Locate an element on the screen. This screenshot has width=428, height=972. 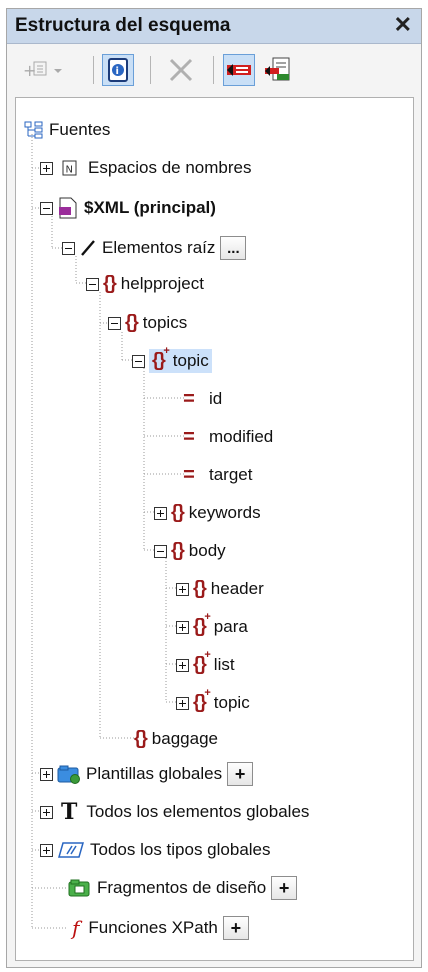
tree-node-baggage: {} baggage is located at coordinates (176, 739).